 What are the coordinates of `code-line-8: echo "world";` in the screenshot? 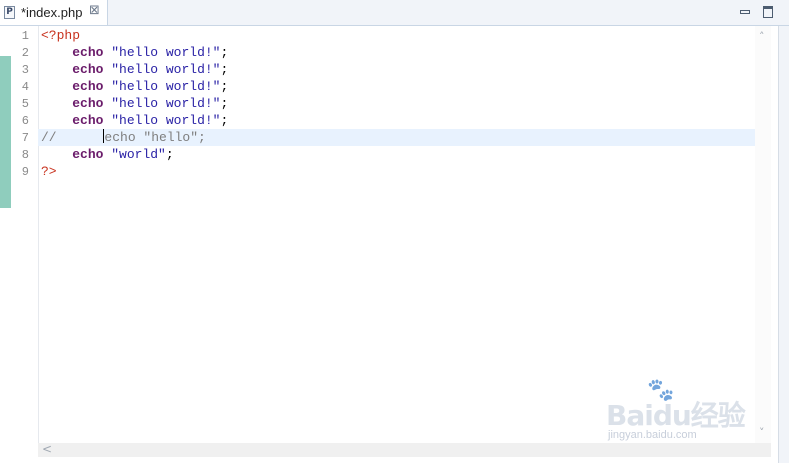 It's located at (107, 154).